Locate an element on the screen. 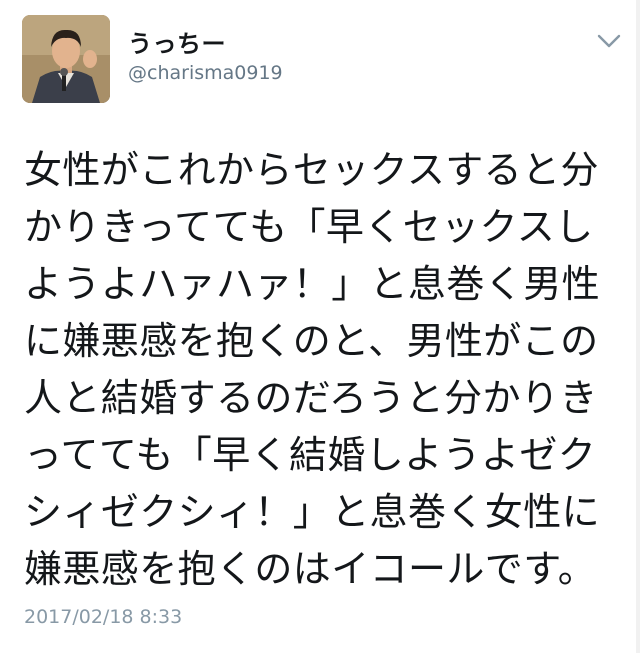 This screenshot has height=653, width=640. user-avatar-photo-icon is located at coordinates (66, 59).